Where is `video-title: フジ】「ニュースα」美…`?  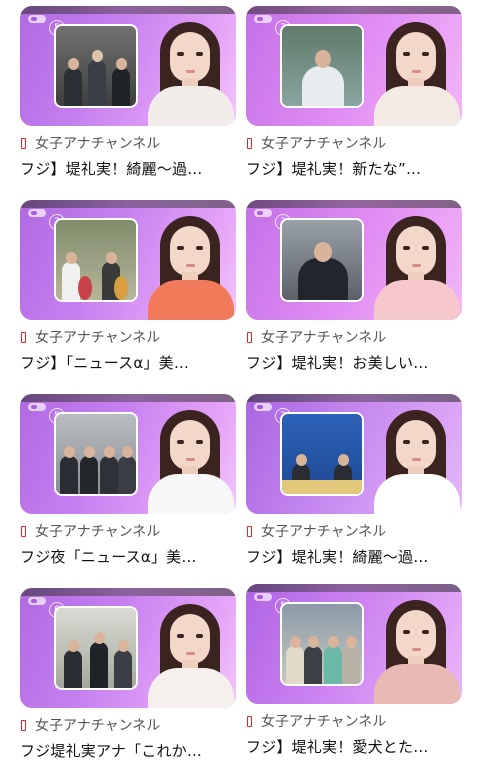 video-title: フジ】「ニュースα」美… is located at coordinates (128, 362).